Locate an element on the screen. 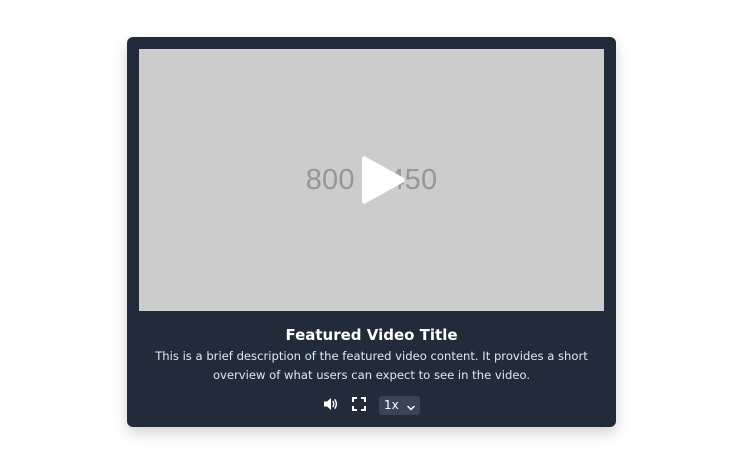  play-icon is located at coordinates (383, 180).